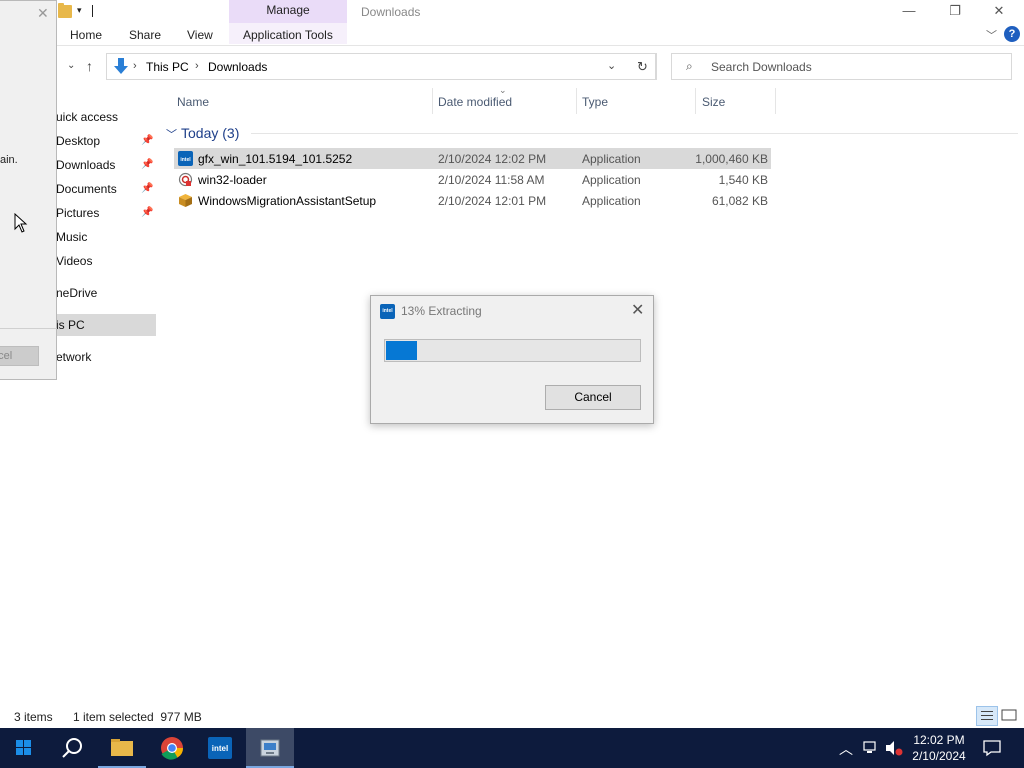 The width and height of the screenshot is (1024, 768). Describe the element at coordinates (86, 35) in the screenshot. I see `tab-home: Home` at that location.